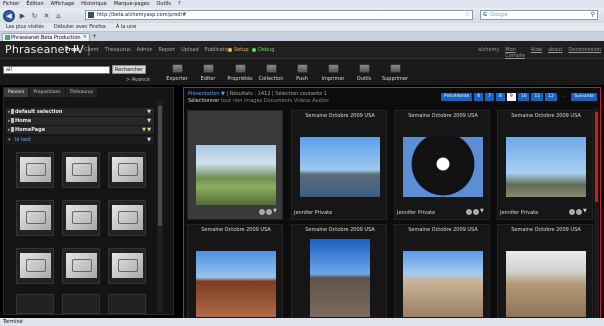 Image resolution: width=604 pixels, height=326 pixels. What do you see at coordinates (94, 4) in the screenshot?
I see `menu-historique: Historique` at bounding box center [94, 4].